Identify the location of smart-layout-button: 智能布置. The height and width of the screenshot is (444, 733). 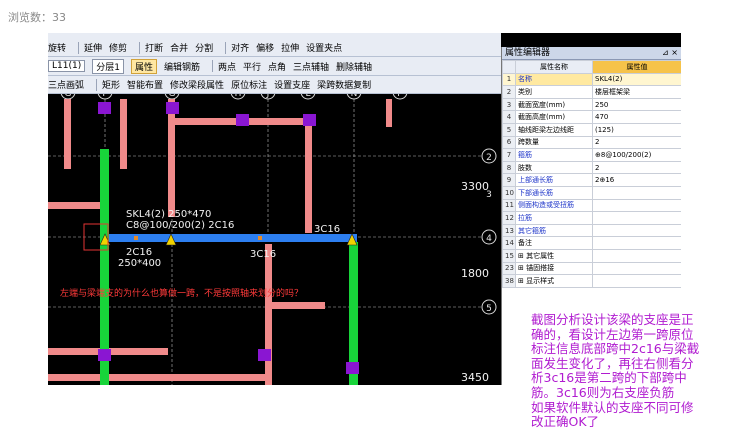
(145, 84).